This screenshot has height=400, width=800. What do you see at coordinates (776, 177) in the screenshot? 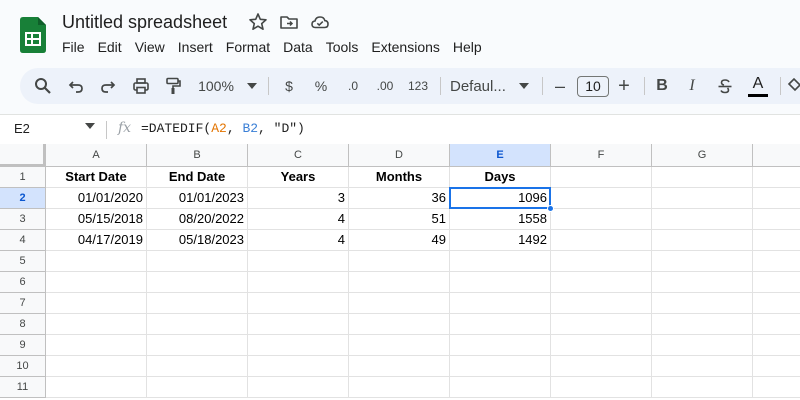
I see `cell-partial1` at bounding box center [776, 177].